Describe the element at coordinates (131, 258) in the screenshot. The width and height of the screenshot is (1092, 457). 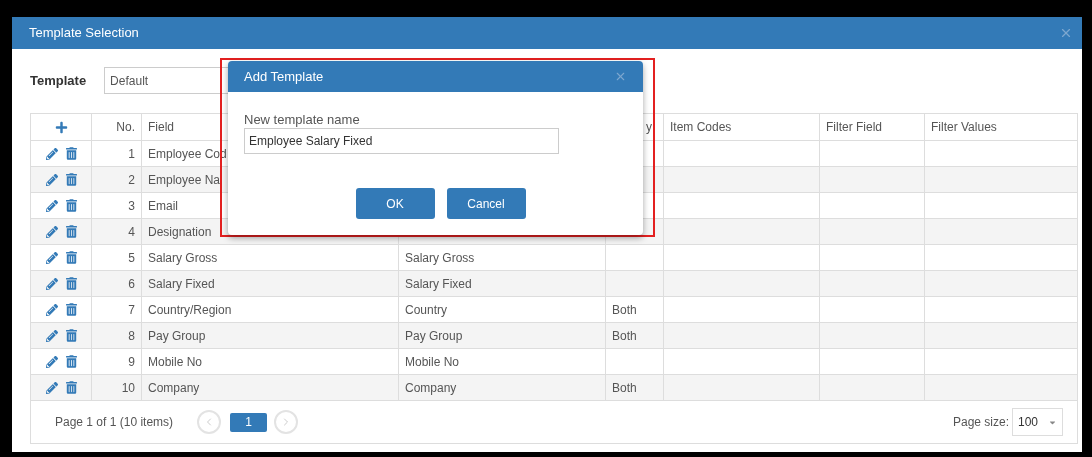
I see `table-cell-text: 5` at that location.